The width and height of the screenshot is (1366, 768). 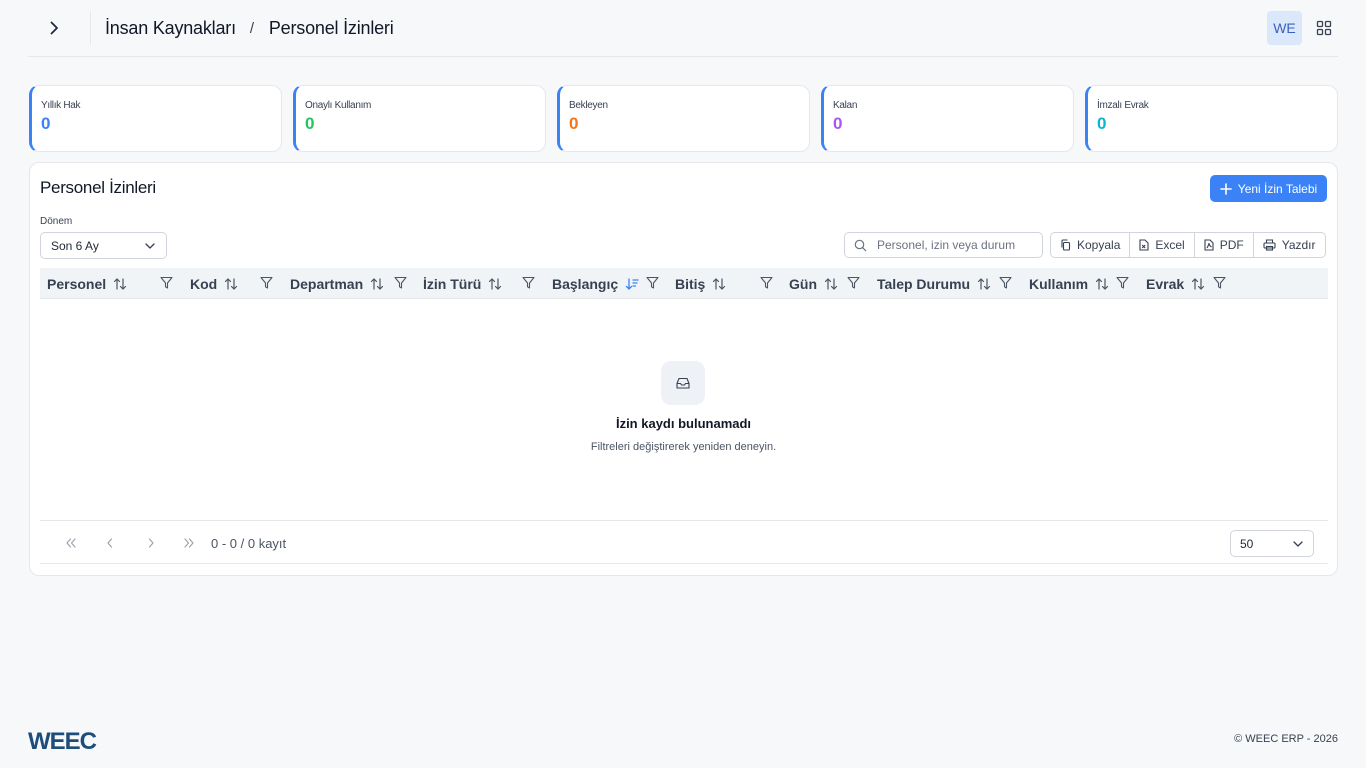 What do you see at coordinates (860, 245) in the screenshot?
I see `search-icon` at bounding box center [860, 245].